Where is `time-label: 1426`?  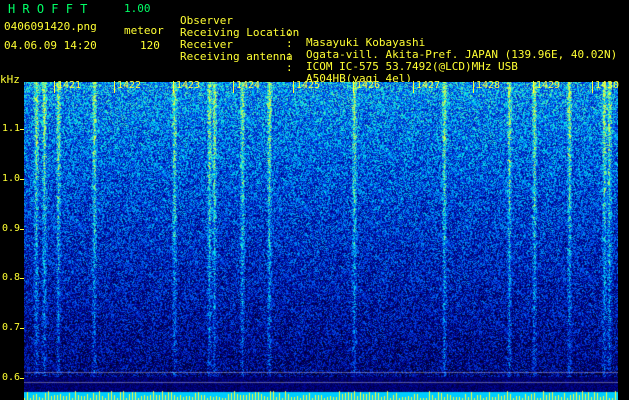
time-label: 1426 is located at coordinates (368, 85).